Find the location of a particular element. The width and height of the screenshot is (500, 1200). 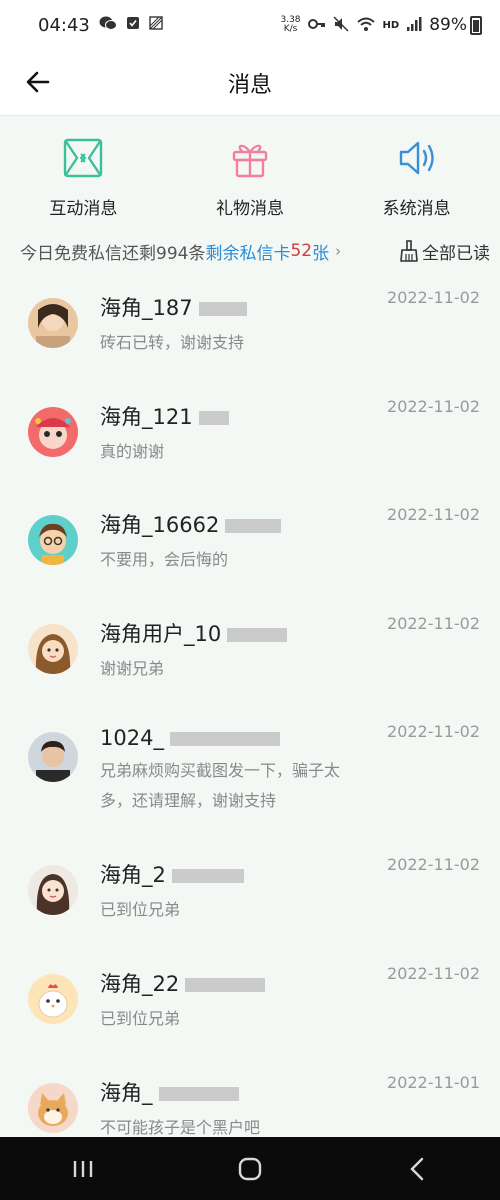

page-title: 消息 is located at coordinates (249, 85).